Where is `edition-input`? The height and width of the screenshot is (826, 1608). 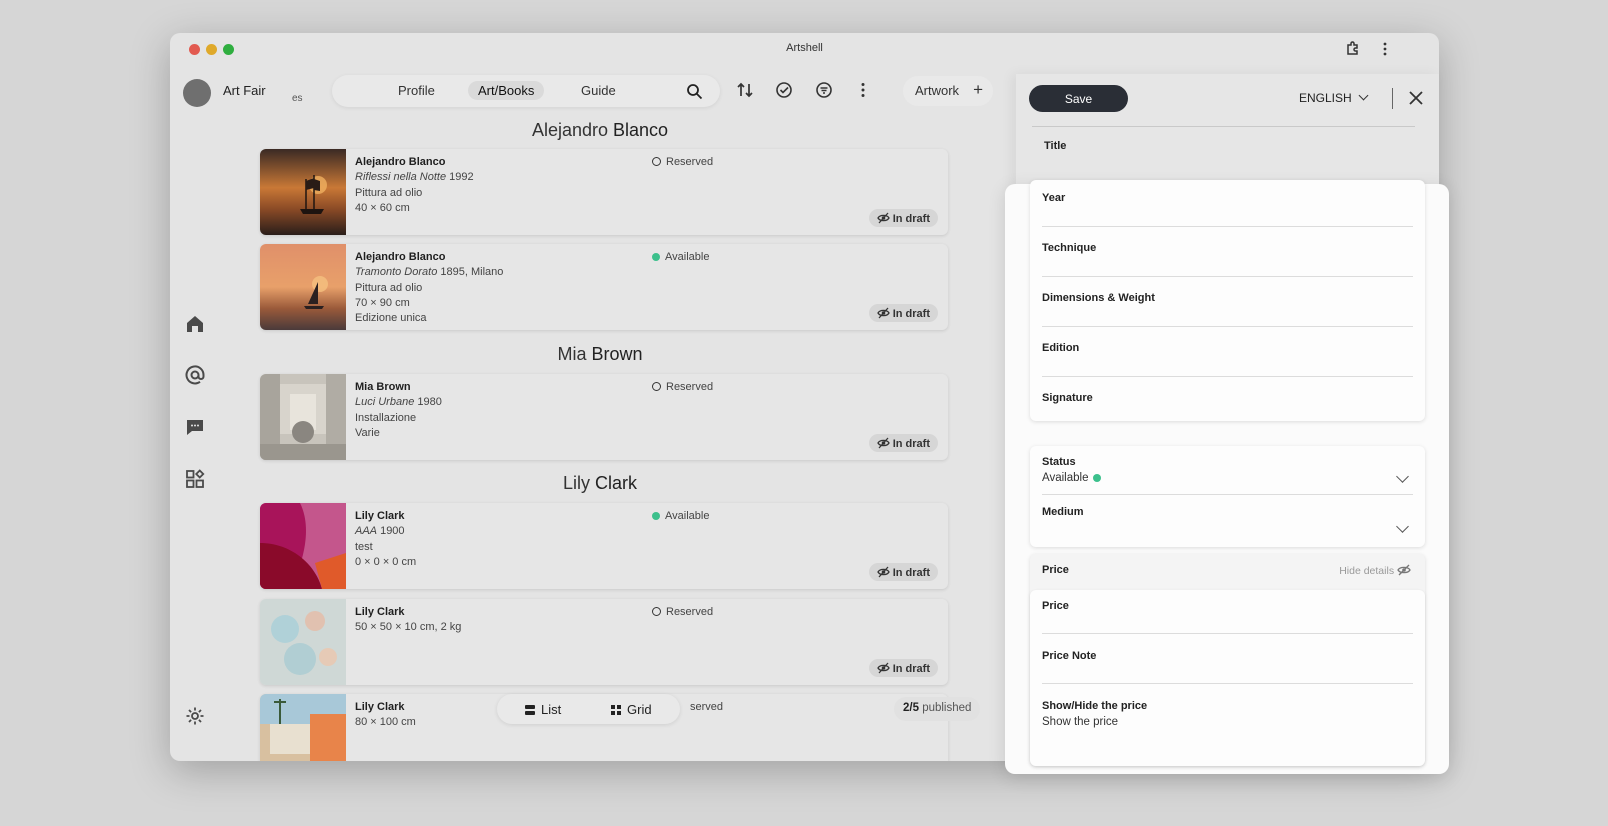
edition-input is located at coordinates (1227, 376).